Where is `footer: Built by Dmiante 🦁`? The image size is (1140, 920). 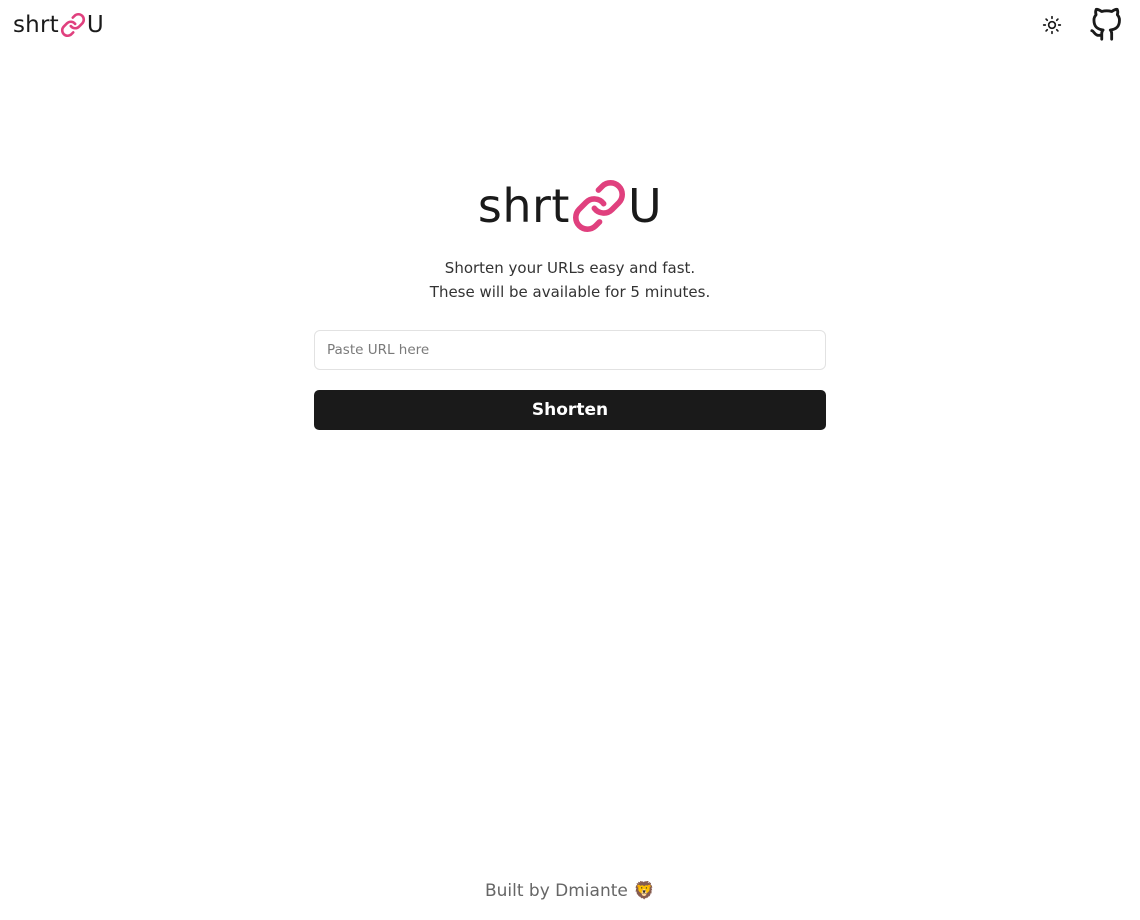 footer: Built by Dmiante 🦁 is located at coordinates (570, 891).